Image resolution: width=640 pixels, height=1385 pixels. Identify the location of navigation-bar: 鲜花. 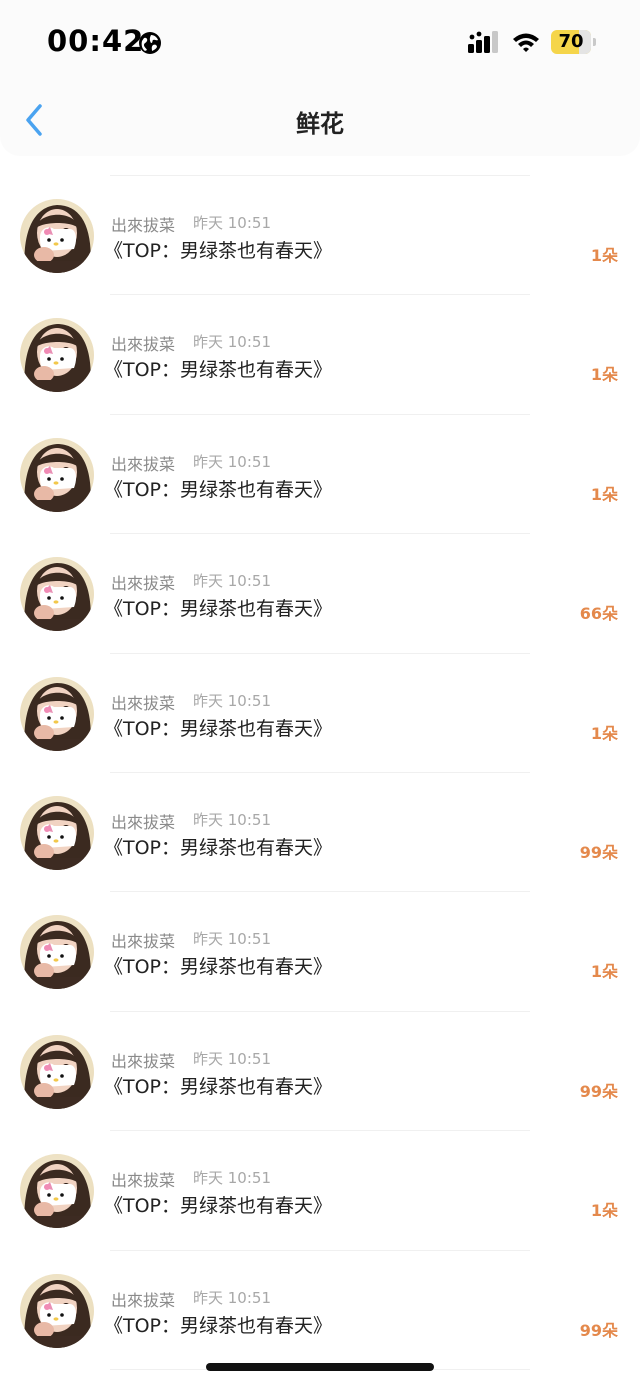
(320, 120).